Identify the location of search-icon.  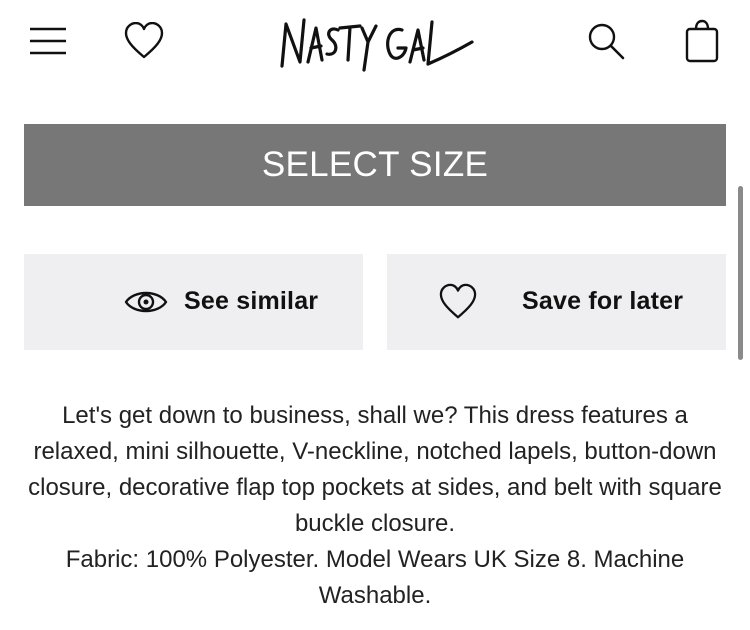
(606, 41).